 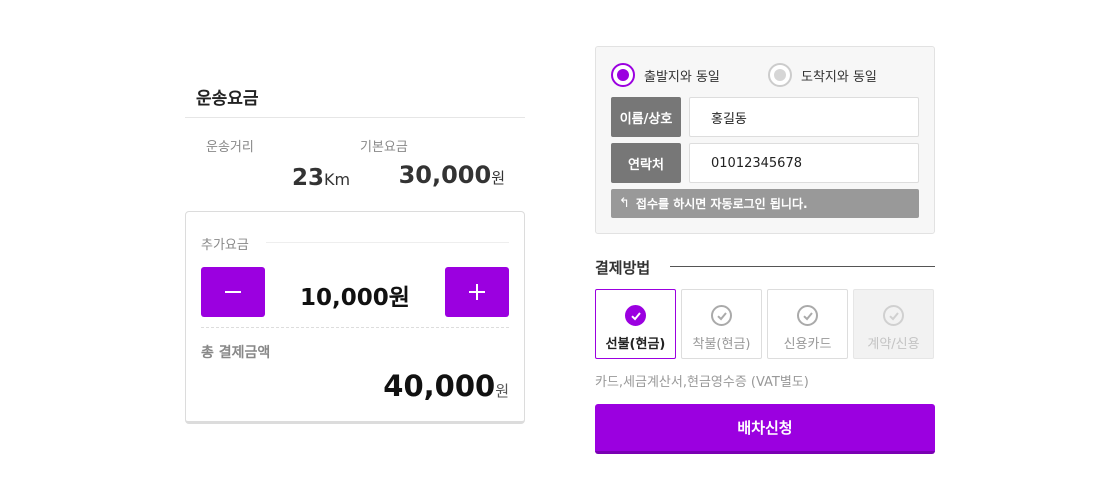 I want to click on base-fare-unit: 원, so click(x=498, y=178).